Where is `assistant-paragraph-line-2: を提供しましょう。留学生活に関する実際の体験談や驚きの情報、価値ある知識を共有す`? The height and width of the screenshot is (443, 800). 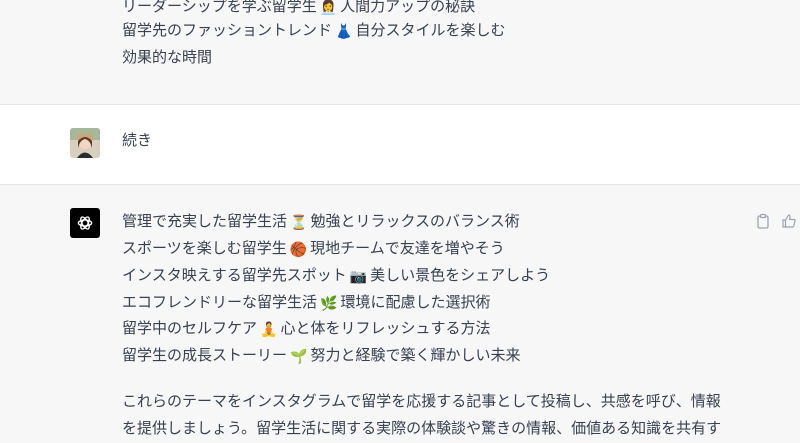 assistant-paragraph-line-2: を提供しましょう。留学生活に関する実際の体験談や驚きの情報、価値ある知識を共有す is located at coordinates (422, 428).